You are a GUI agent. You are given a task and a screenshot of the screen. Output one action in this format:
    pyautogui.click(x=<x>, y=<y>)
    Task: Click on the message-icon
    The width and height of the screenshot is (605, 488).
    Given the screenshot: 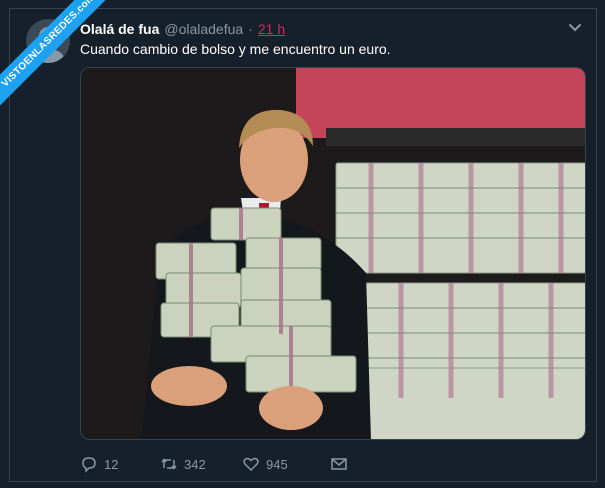 What is the action you would take?
    pyautogui.click(x=339, y=464)
    